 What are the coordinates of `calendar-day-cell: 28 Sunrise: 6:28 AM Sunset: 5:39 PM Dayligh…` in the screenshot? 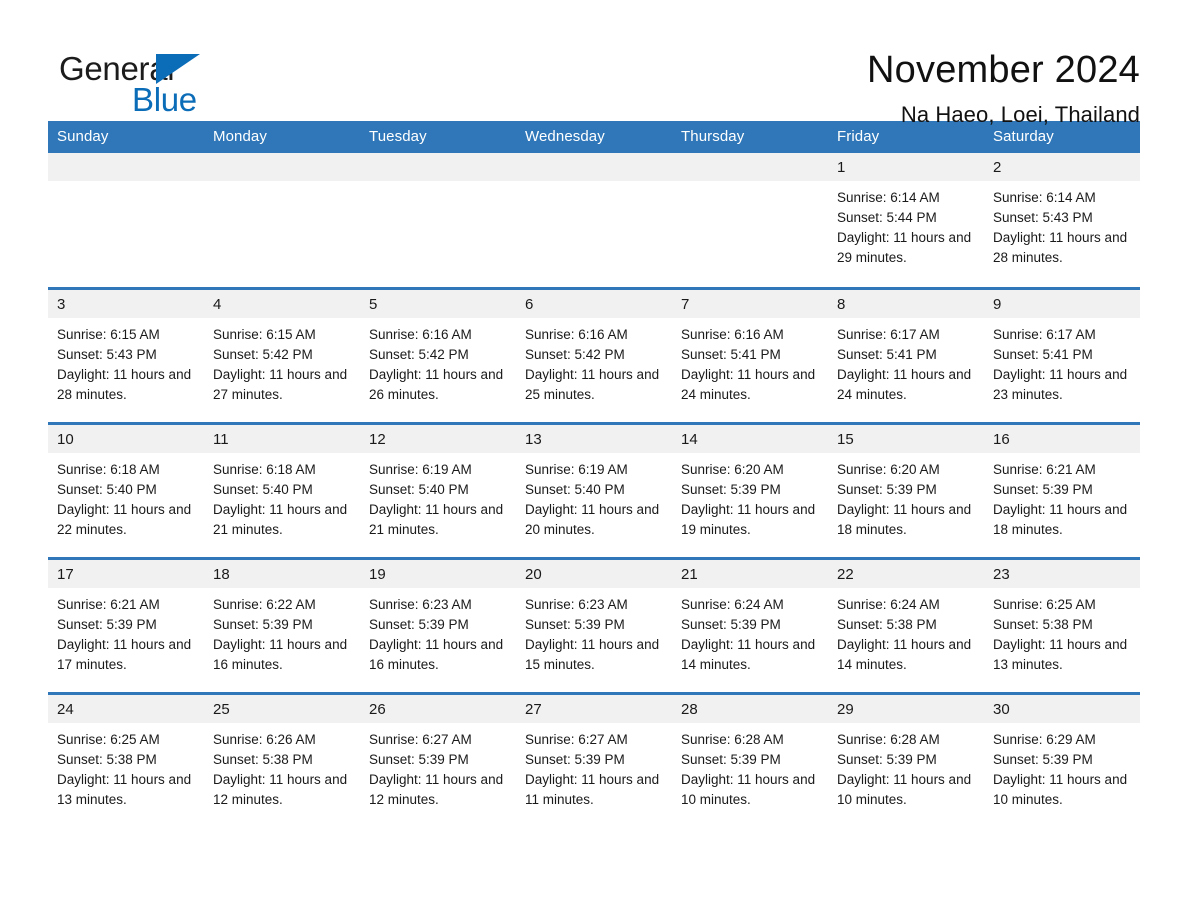 It's located at (750, 759).